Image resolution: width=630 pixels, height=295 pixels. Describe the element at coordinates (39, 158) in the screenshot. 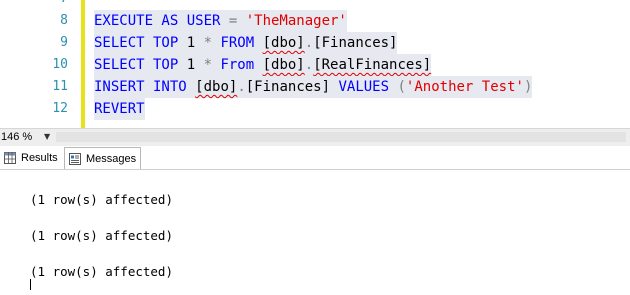

I see `tab-results-label: Results` at that location.